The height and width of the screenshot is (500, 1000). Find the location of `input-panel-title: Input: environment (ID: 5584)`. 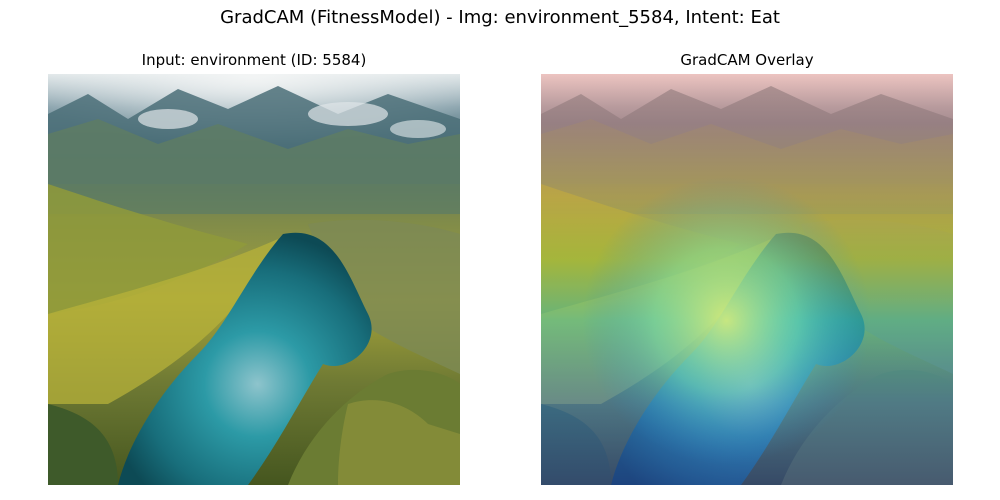

input-panel-title: Input: environment (ID: 5584) is located at coordinates (254, 60).